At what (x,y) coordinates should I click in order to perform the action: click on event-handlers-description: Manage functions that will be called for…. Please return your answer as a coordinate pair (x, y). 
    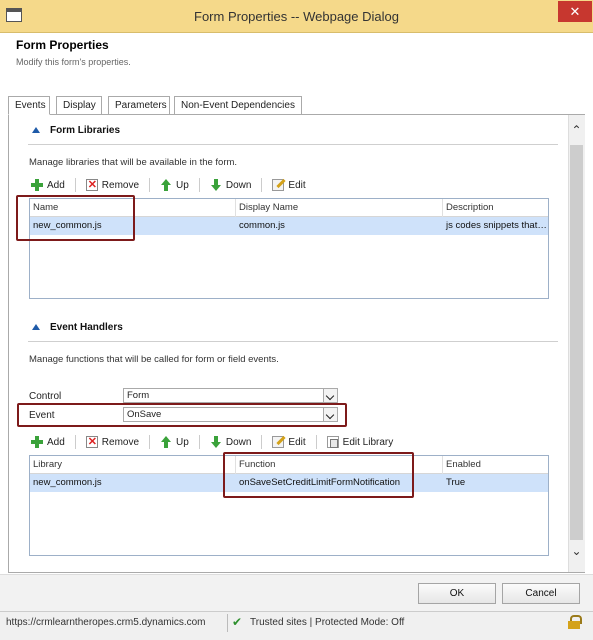
    Looking at the image, I should click on (154, 359).